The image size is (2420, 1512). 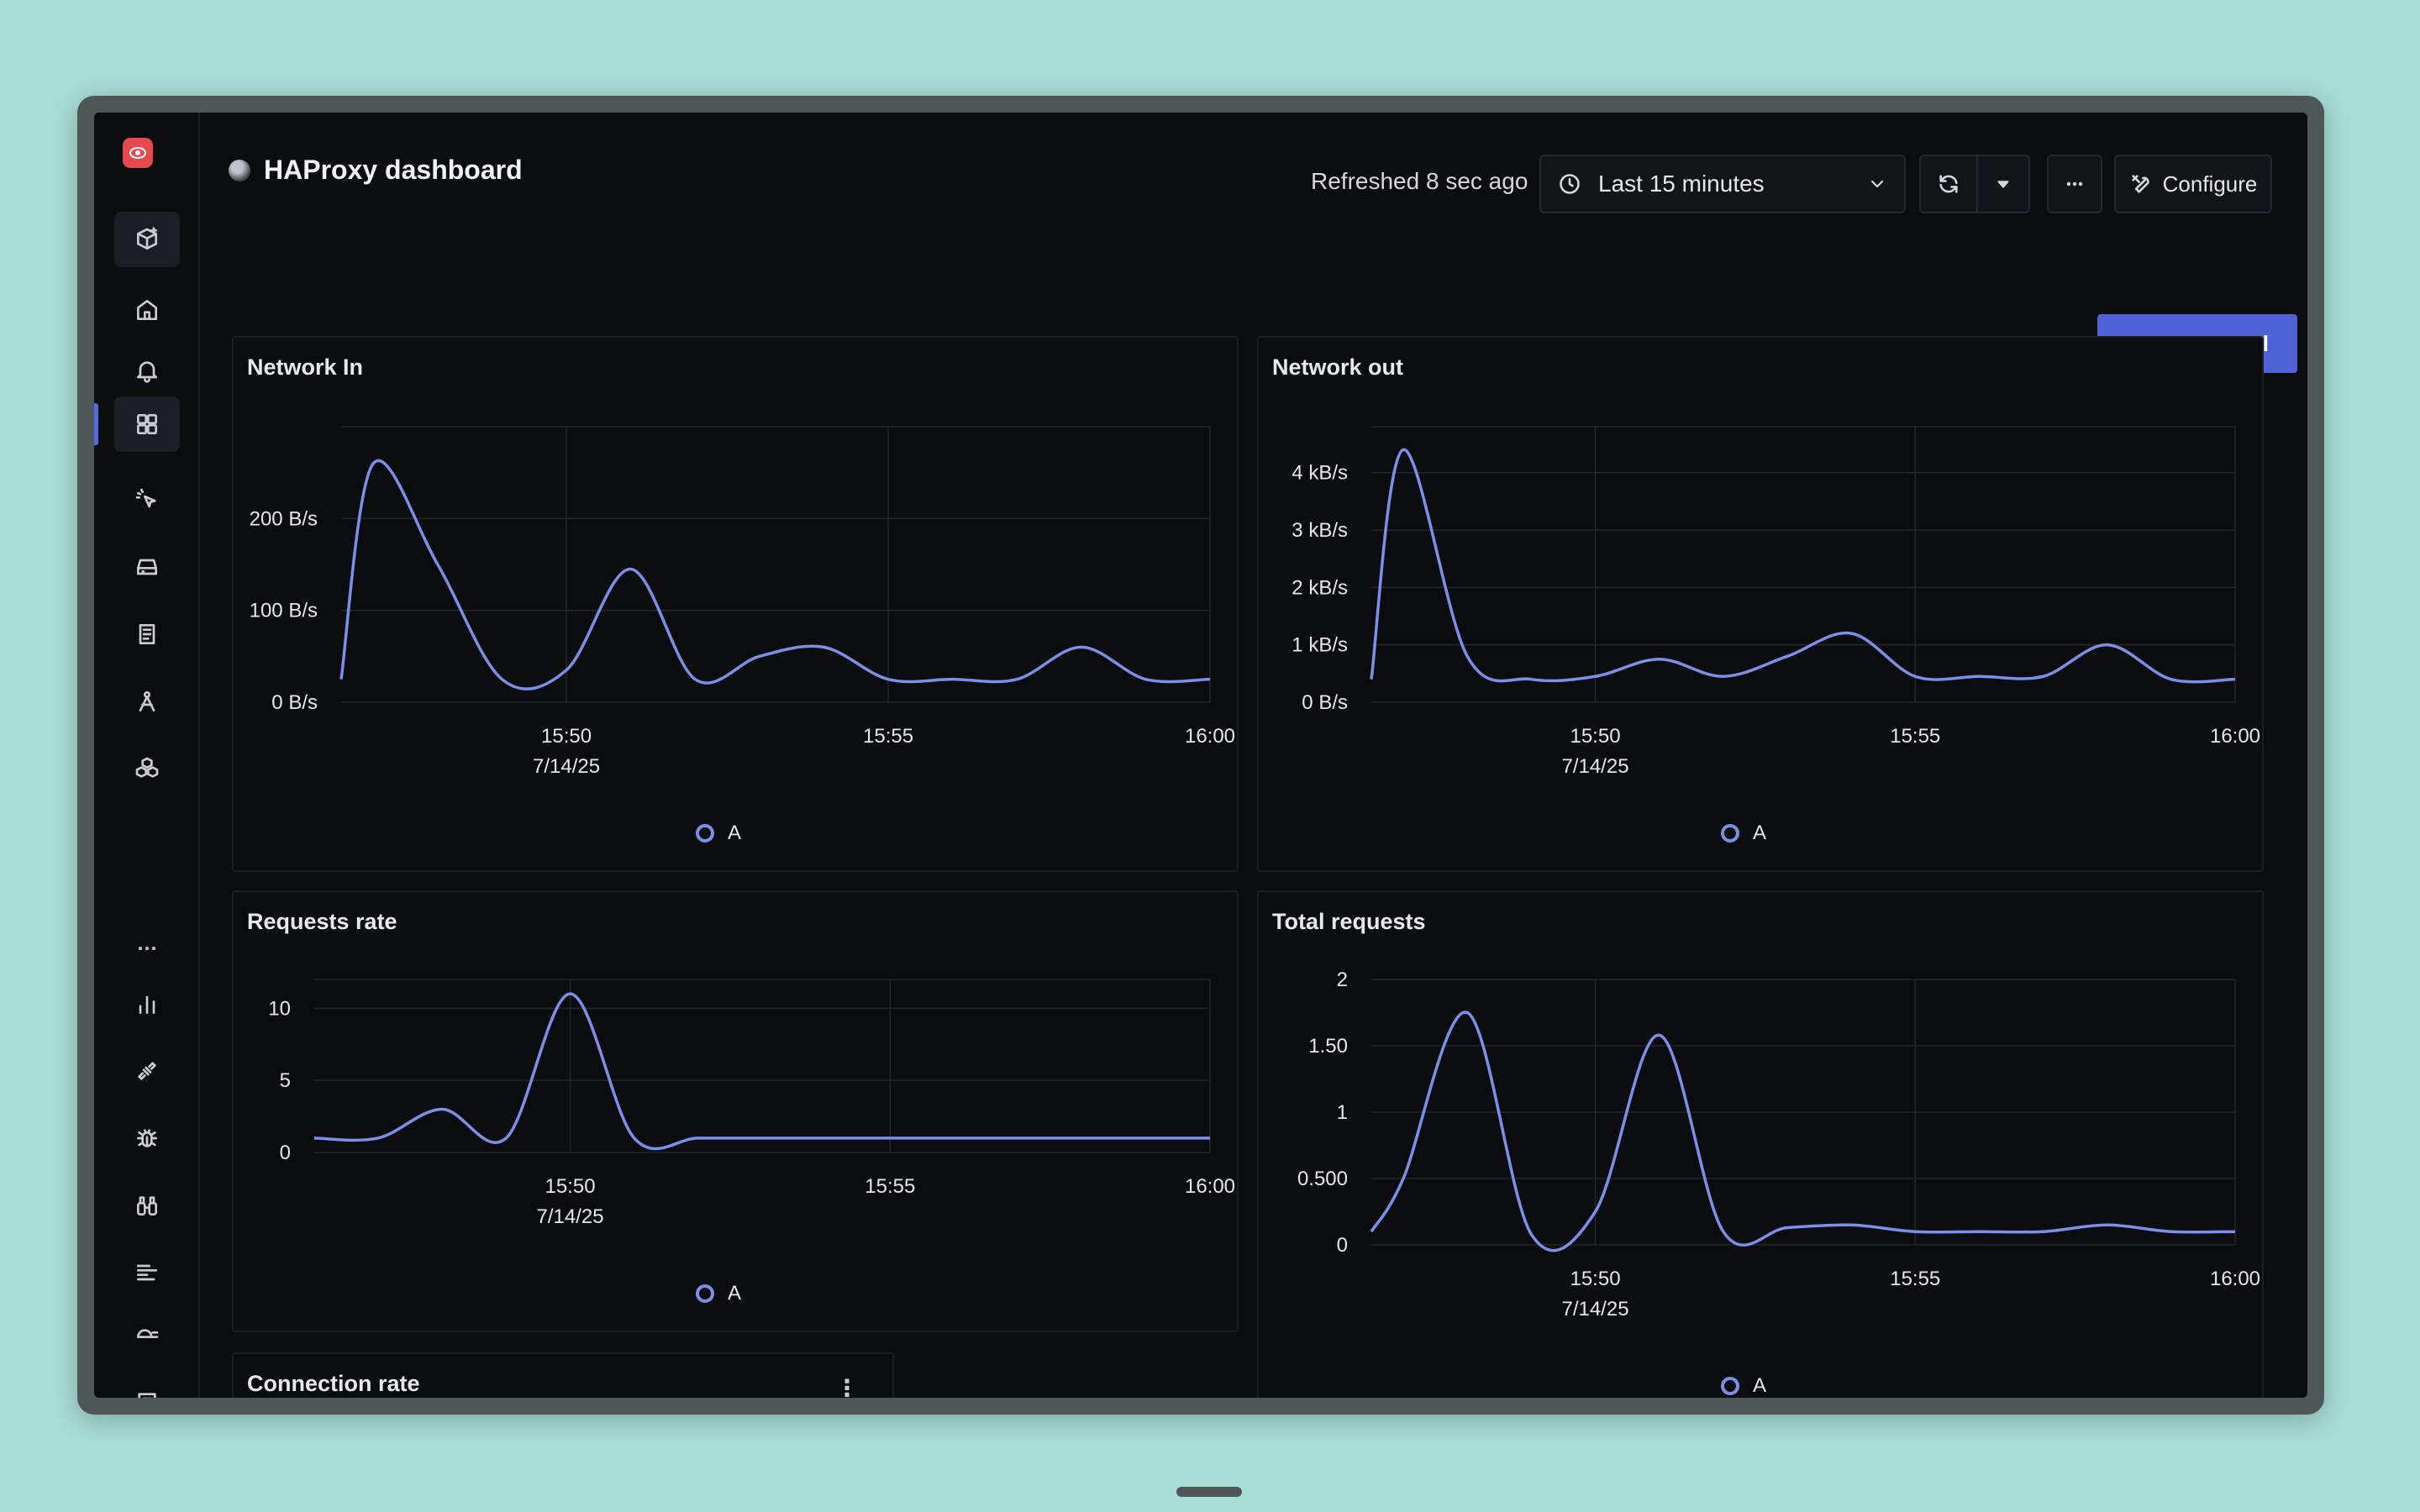 What do you see at coordinates (393, 170) in the screenshot?
I see `page-title: HAProxy dashboard` at bounding box center [393, 170].